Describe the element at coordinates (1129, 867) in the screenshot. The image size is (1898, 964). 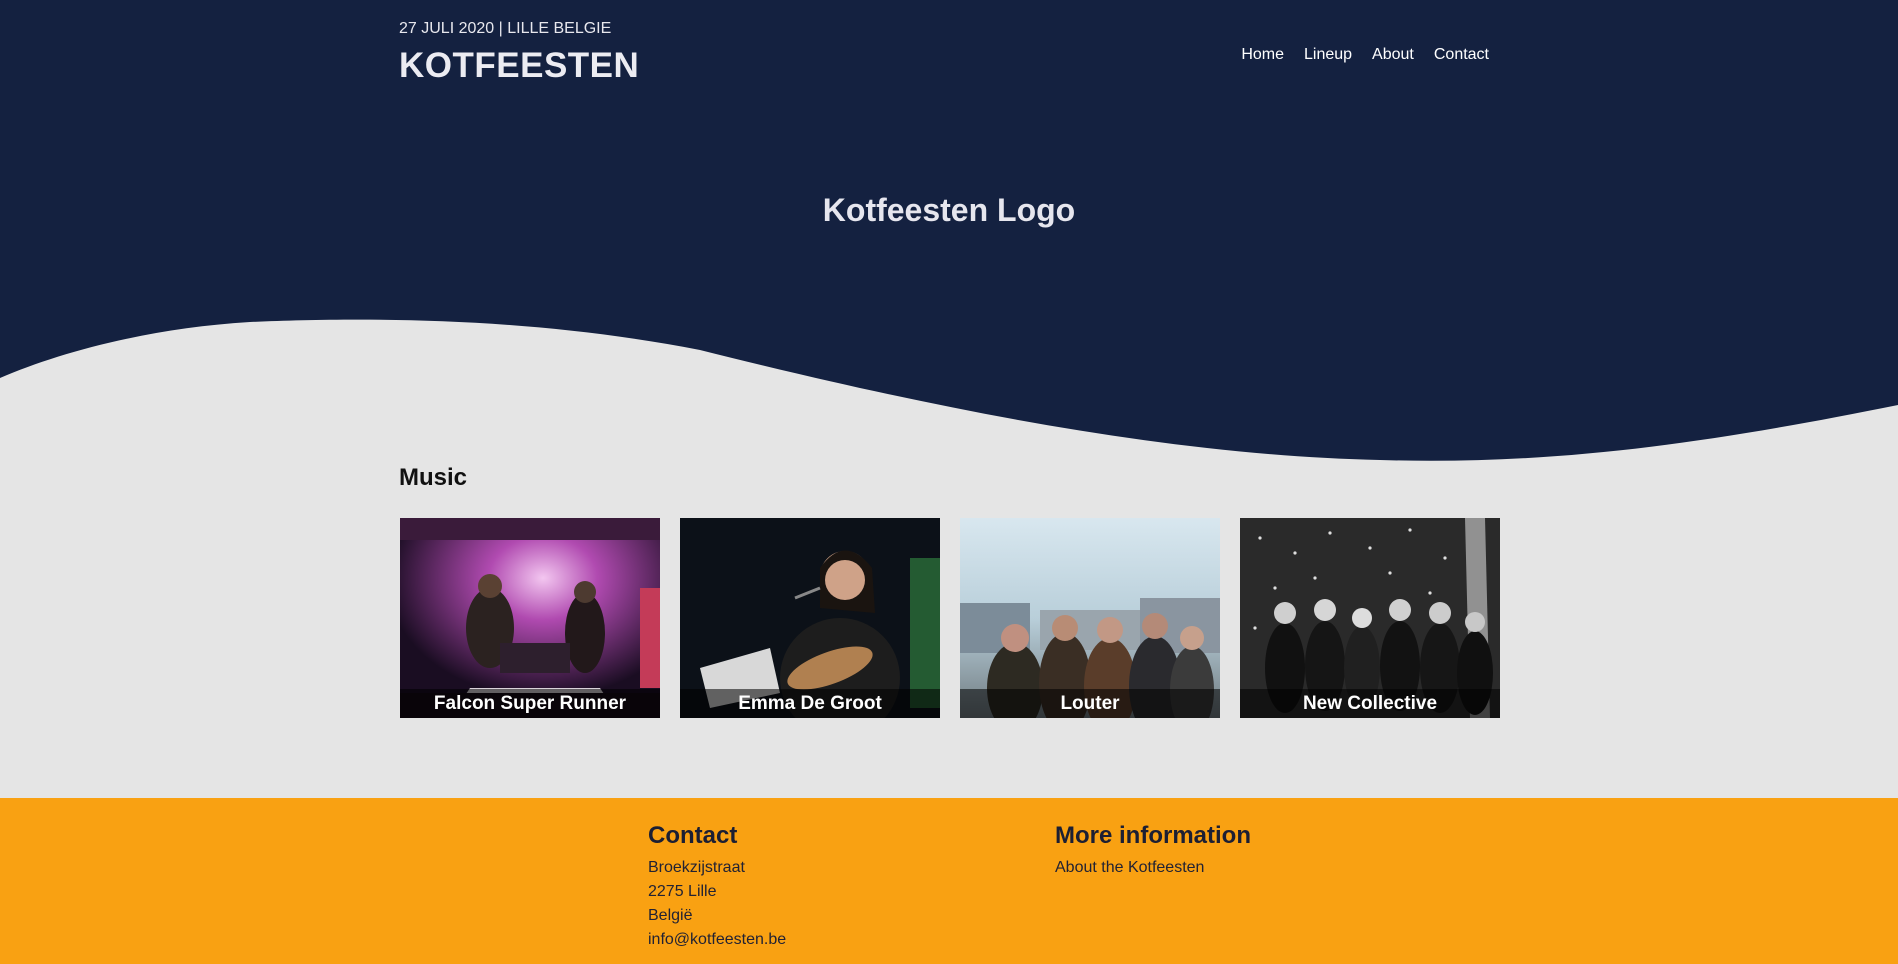
I see `about-kotfeesten-link: About the Kotfeesten` at that location.